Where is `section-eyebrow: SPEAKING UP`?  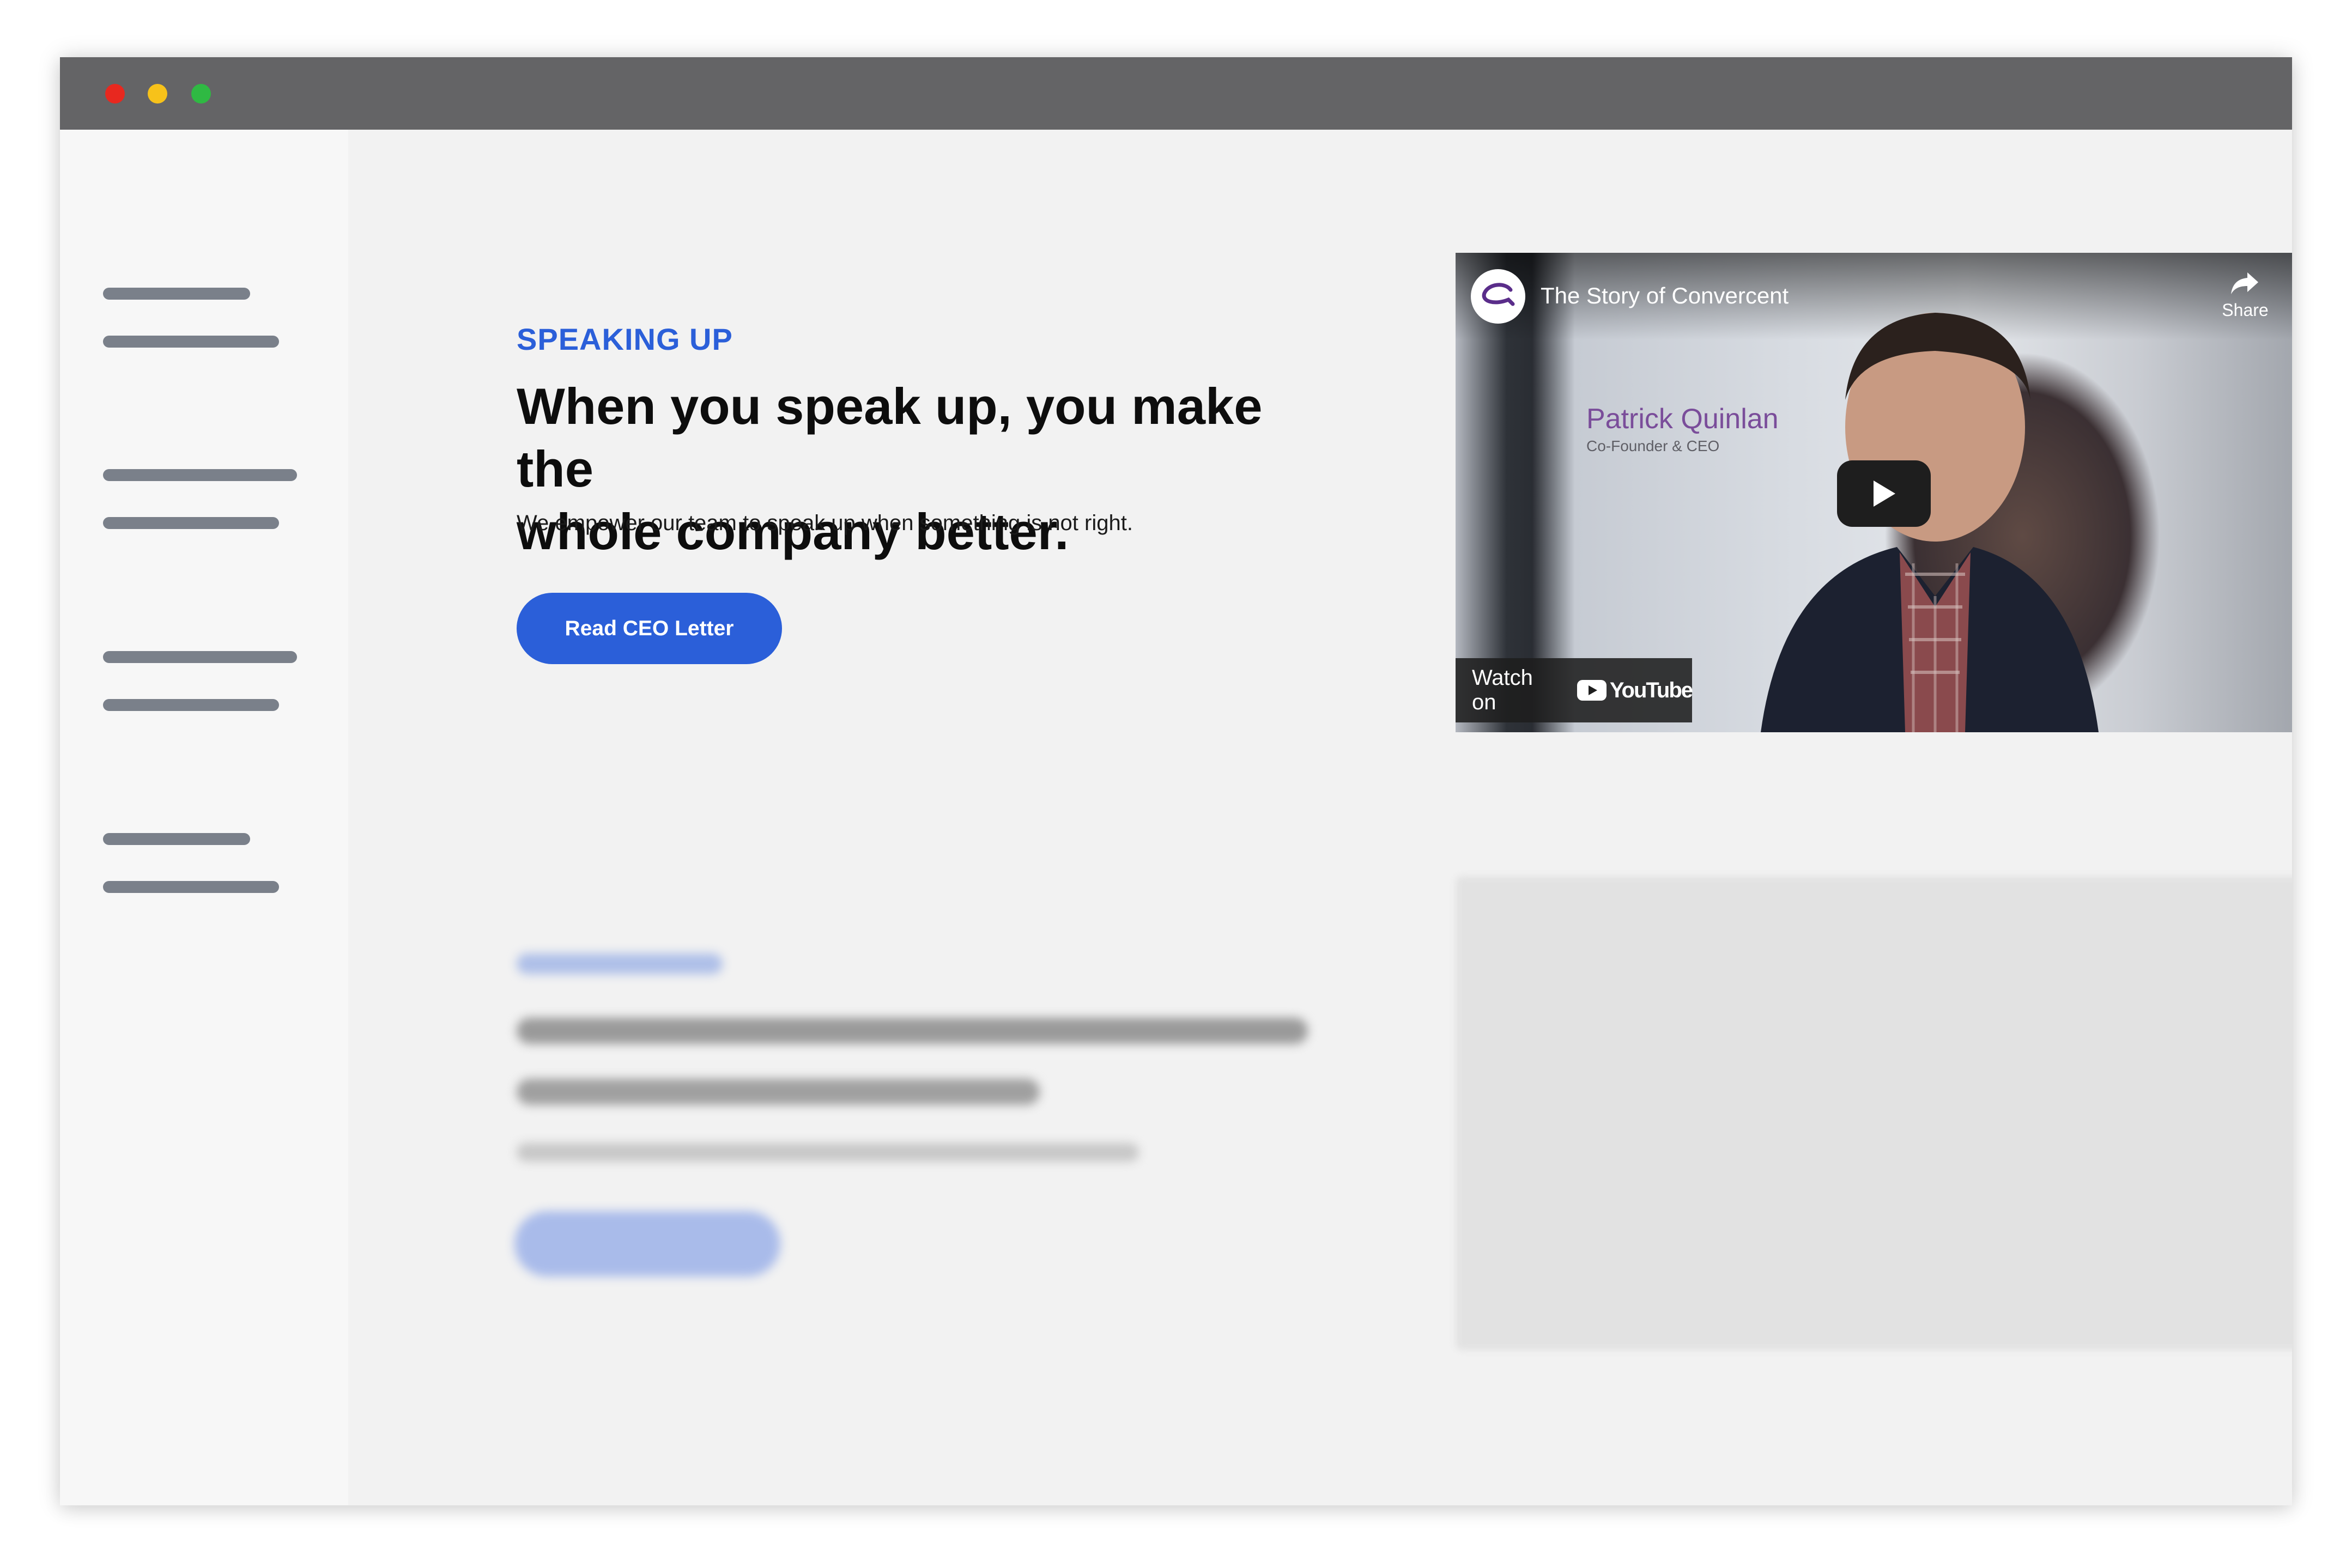
section-eyebrow: SPEAKING UP is located at coordinates (625, 339).